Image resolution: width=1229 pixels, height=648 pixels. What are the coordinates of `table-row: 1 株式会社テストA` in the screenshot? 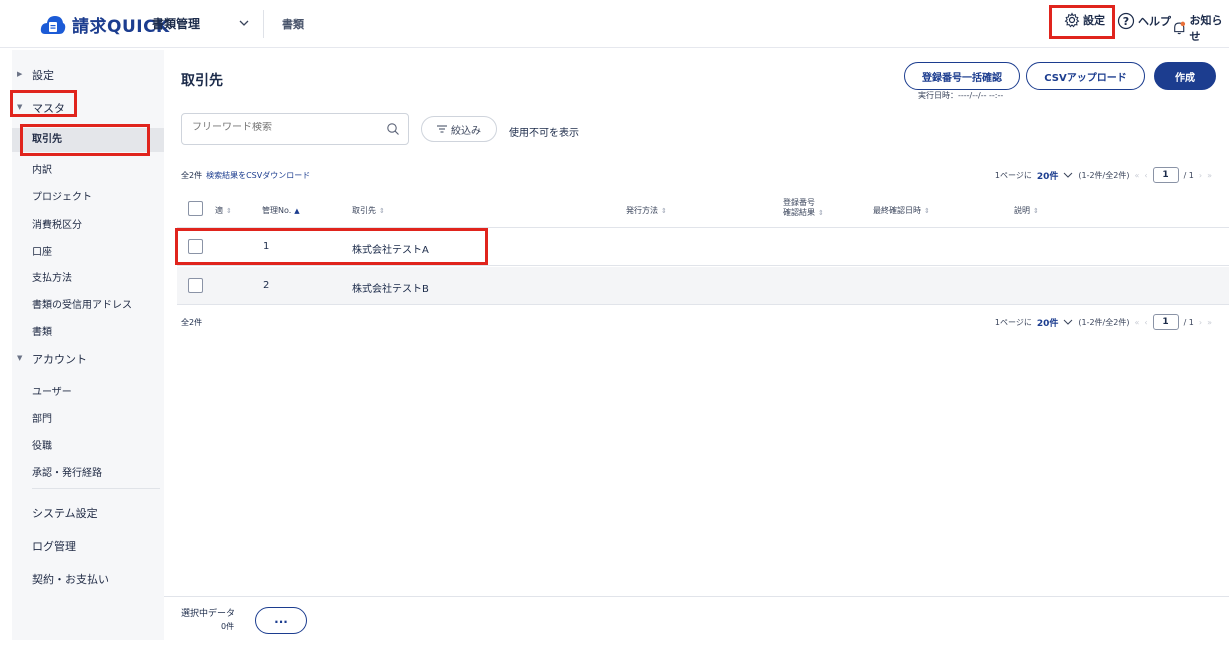 It's located at (703, 247).